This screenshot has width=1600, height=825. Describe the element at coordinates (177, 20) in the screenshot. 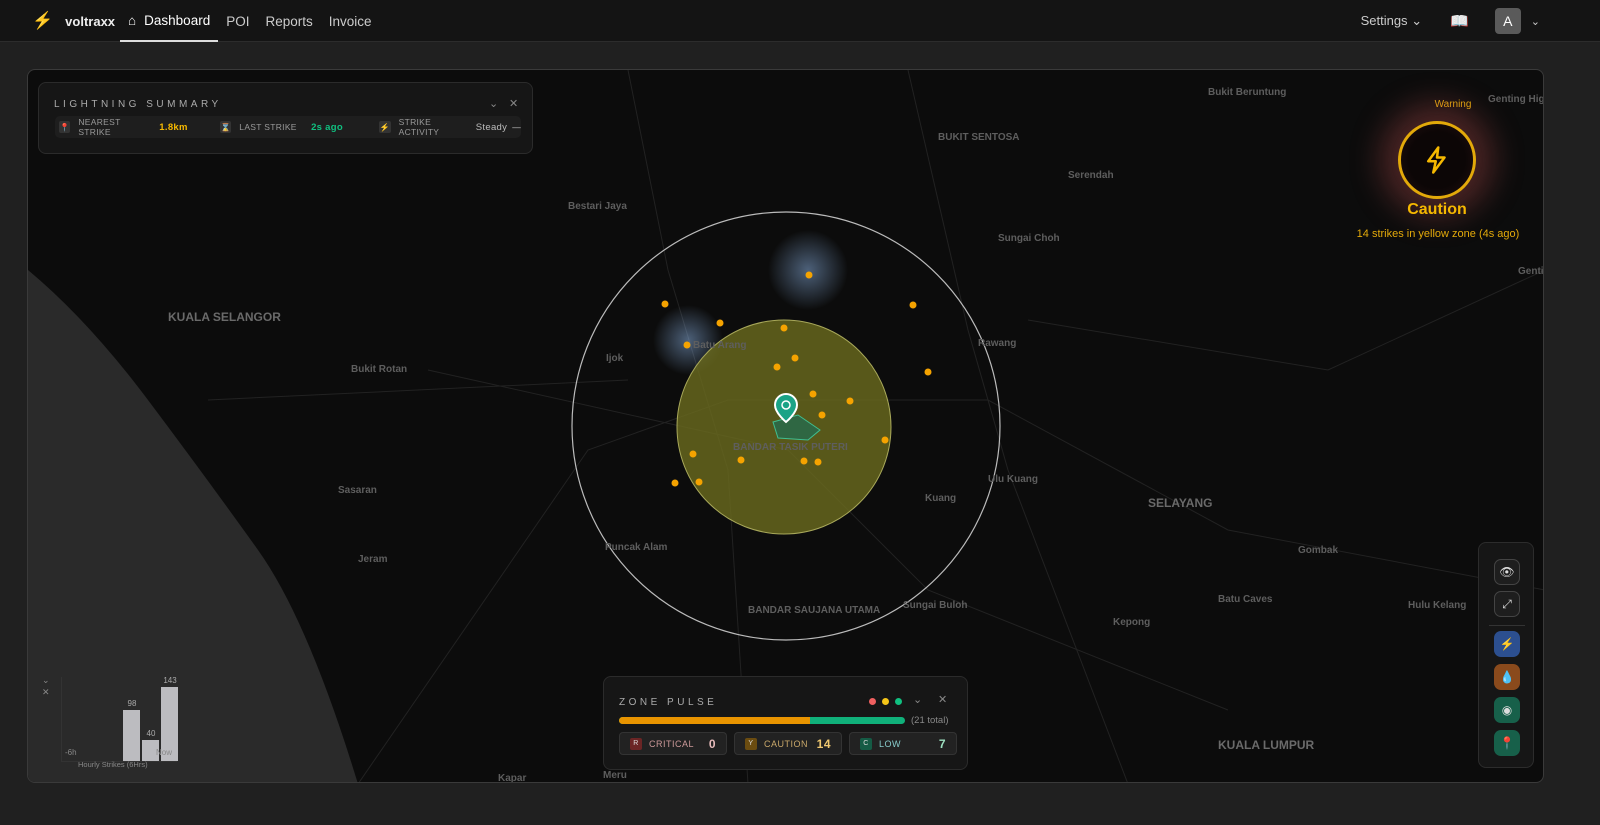

I see `nav-label: Dashboard` at that location.